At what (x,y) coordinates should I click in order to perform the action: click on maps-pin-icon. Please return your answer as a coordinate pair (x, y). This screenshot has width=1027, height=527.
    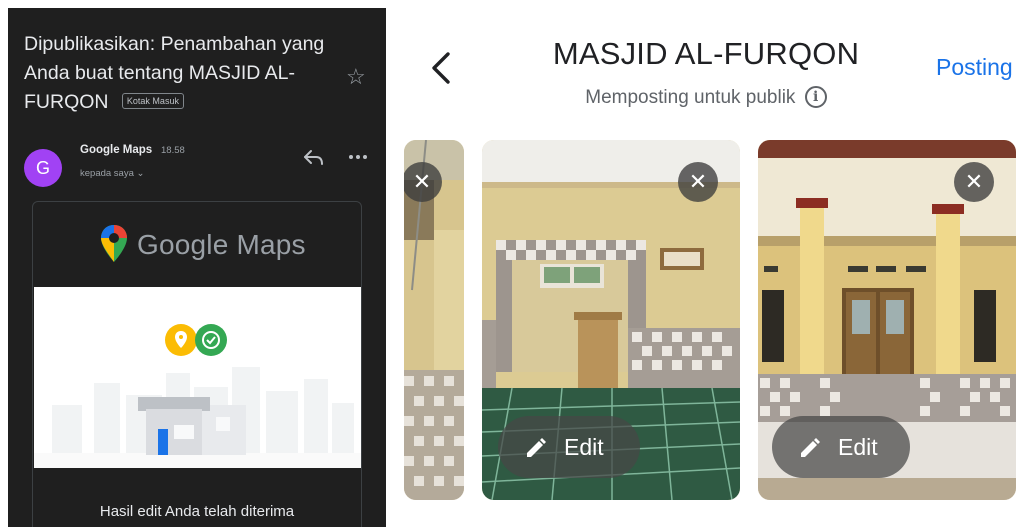
    Looking at the image, I should click on (114, 243).